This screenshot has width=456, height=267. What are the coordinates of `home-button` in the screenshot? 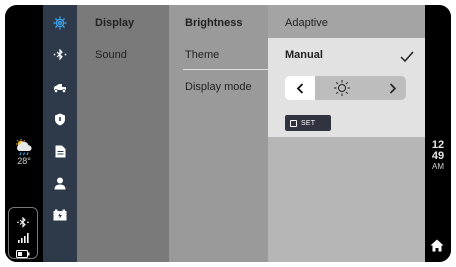 It's located at (437, 248).